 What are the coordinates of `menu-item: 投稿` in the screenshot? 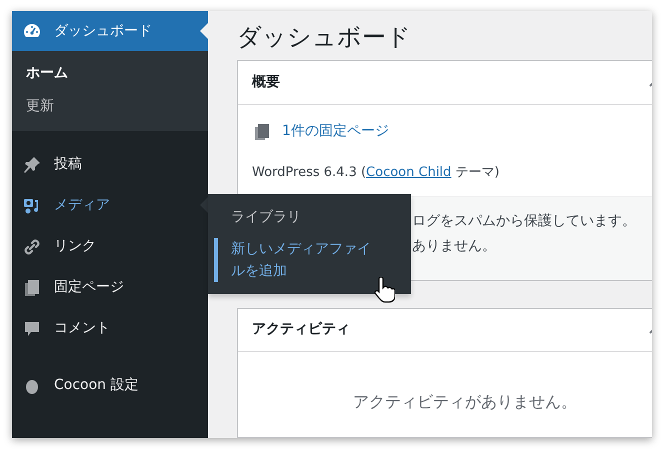 It's located at (110, 164).